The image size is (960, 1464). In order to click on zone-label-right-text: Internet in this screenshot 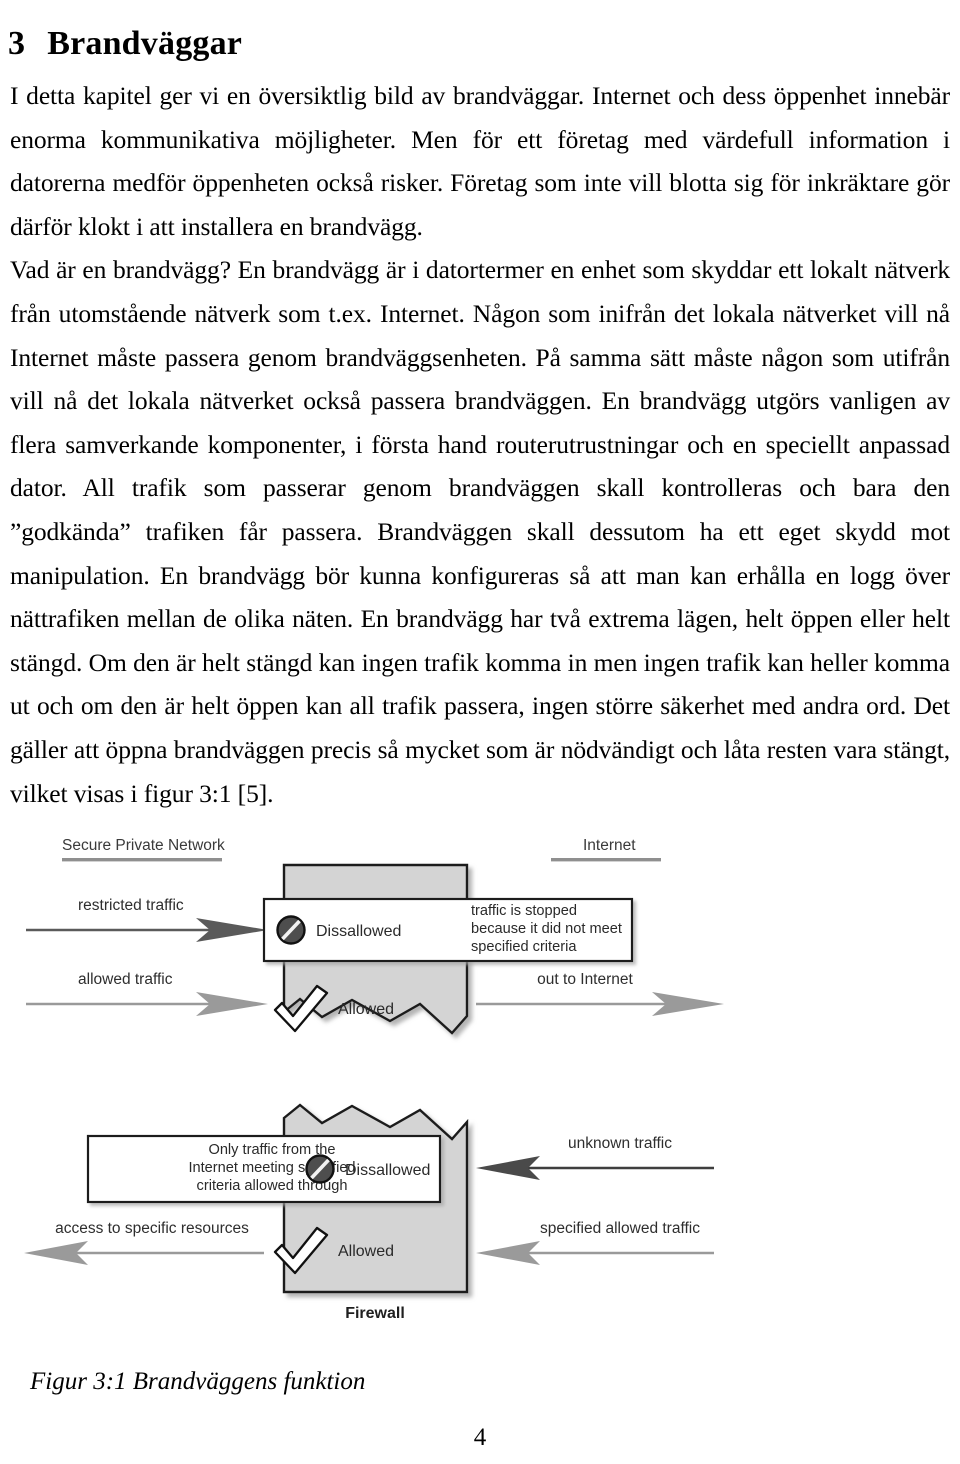, I will do `click(609, 845)`.